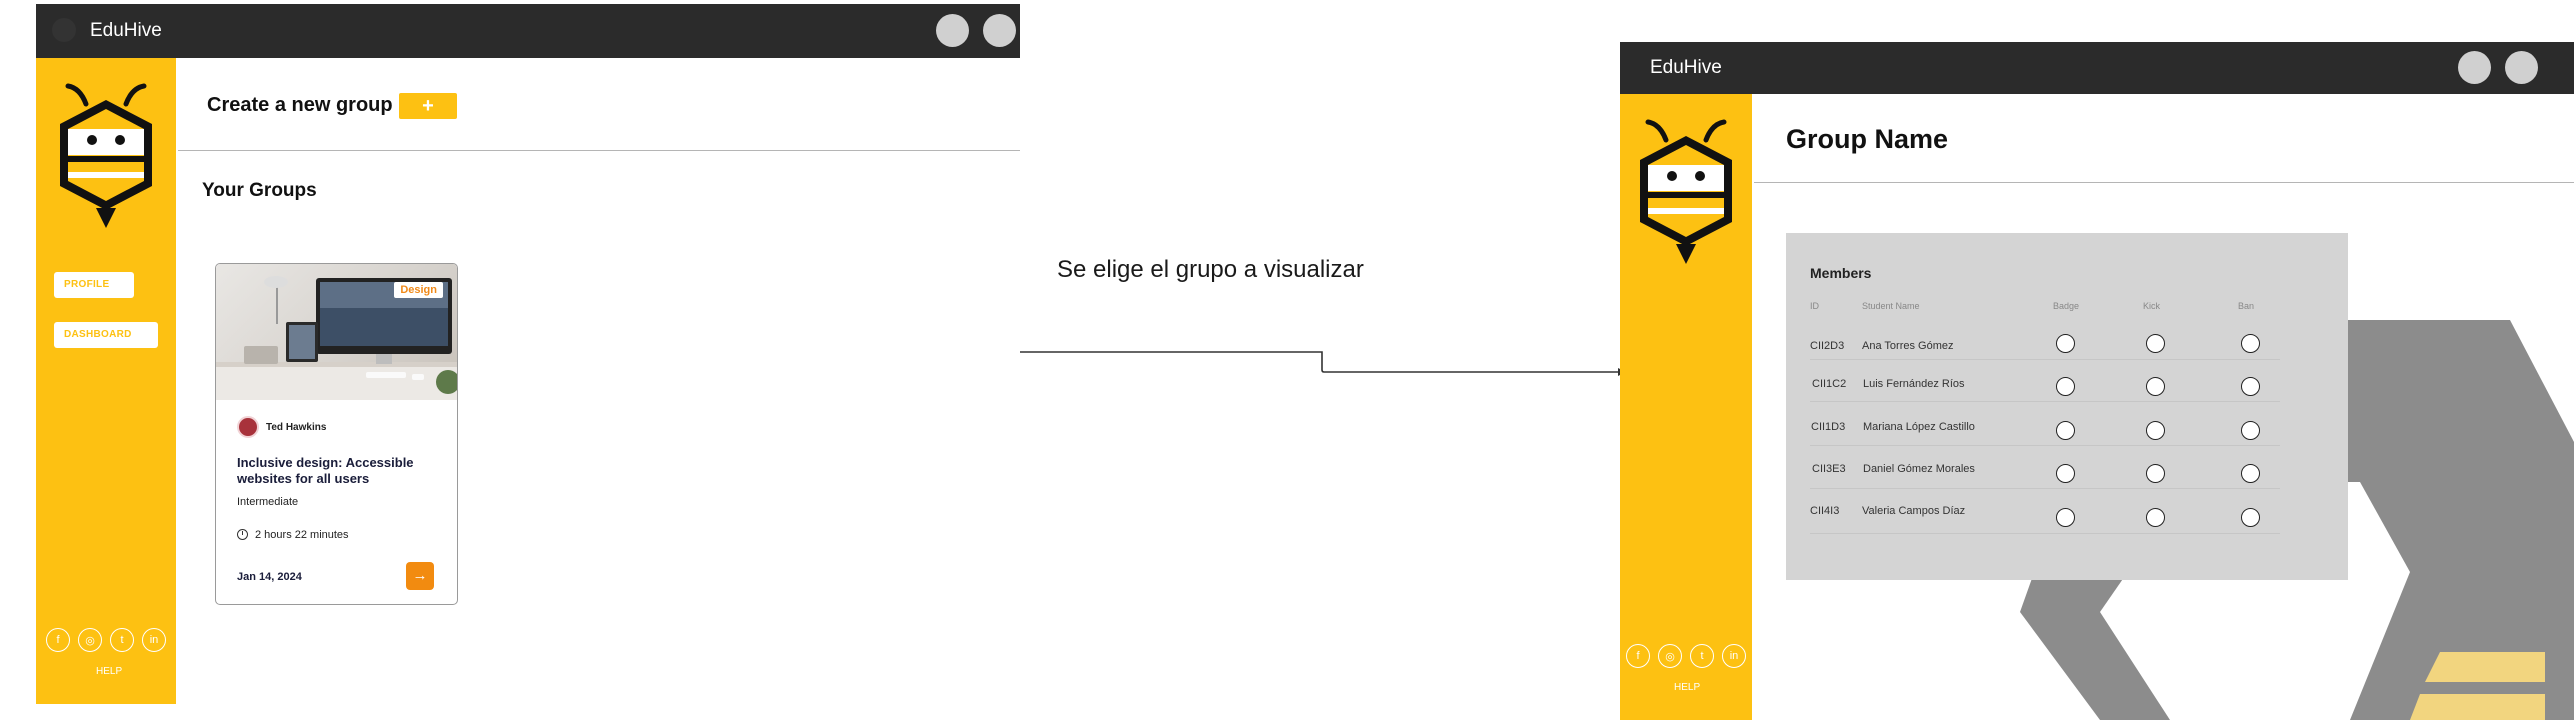  Describe the element at coordinates (2066, 306) in the screenshot. I see `column-header-badge: Badge` at that location.